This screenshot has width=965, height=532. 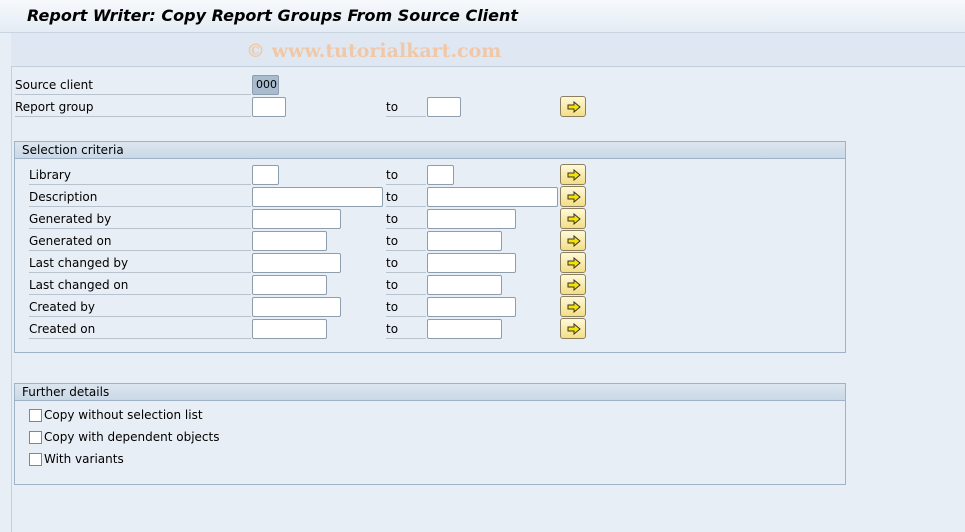 I want to click on library-to-label: to, so click(x=406, y=176).